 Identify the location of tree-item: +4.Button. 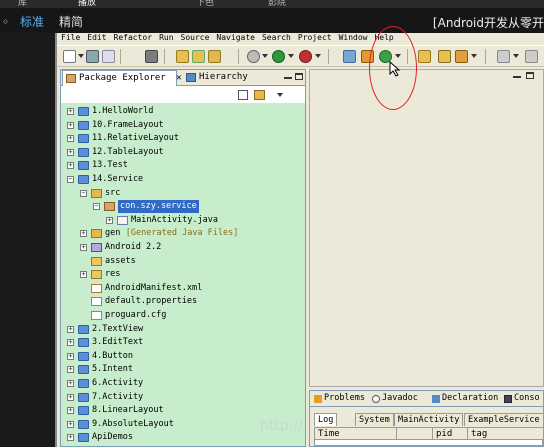
(183, 356).